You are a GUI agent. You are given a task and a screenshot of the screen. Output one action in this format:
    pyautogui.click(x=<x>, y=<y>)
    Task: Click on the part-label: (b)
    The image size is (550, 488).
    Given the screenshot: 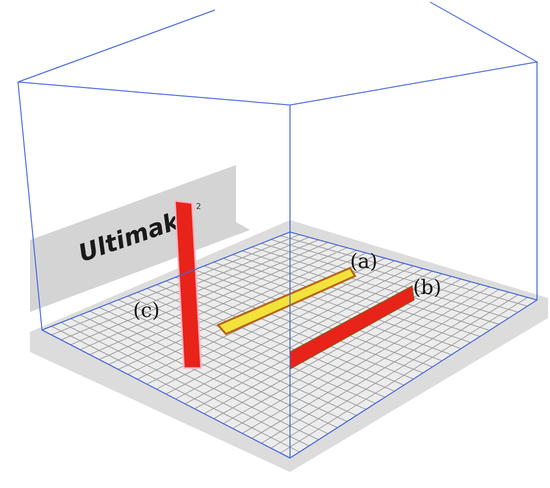 What is the action you would take?
    pyautogui.click(x=427, y=287)
    